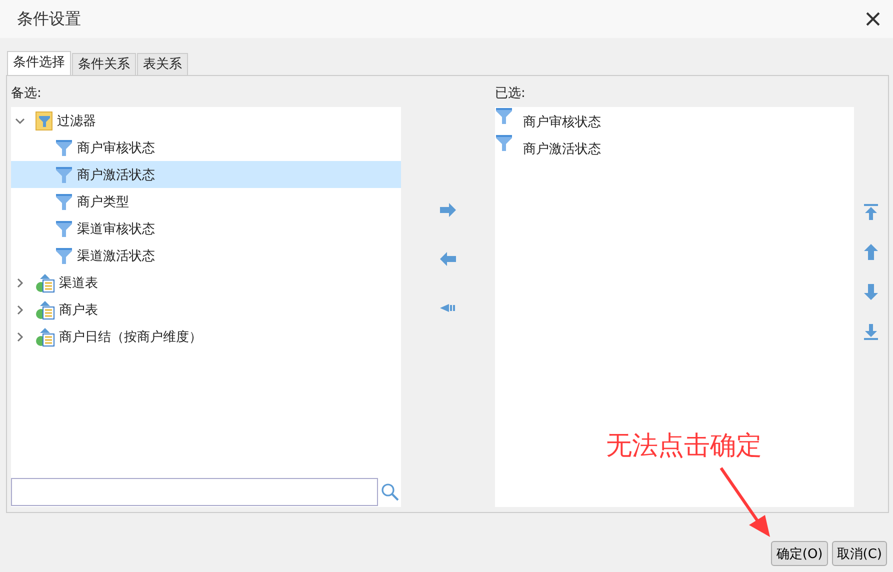 Image resolution: width=893 pixels, height=572 pixels. Describe the element at coordinates (674, 147) in the screenshot. I see `chosen-item: 商户激活状态` at that location.